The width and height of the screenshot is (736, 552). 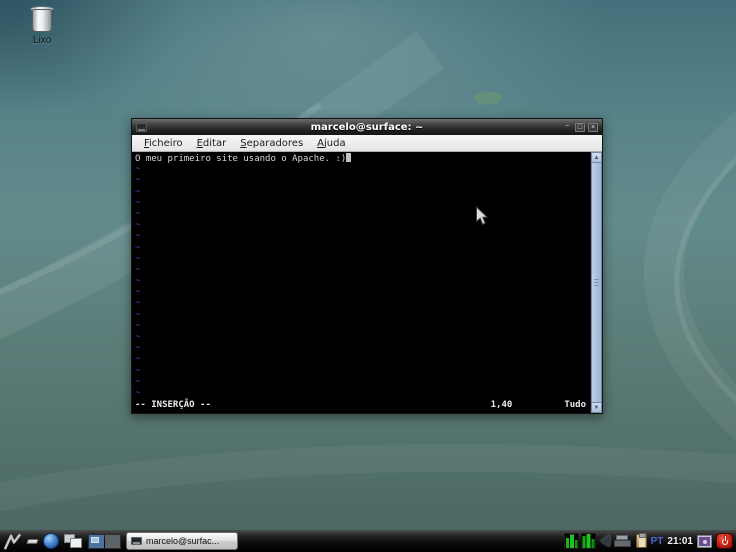 I want to click on volume-button, so click(x=604, y=541).